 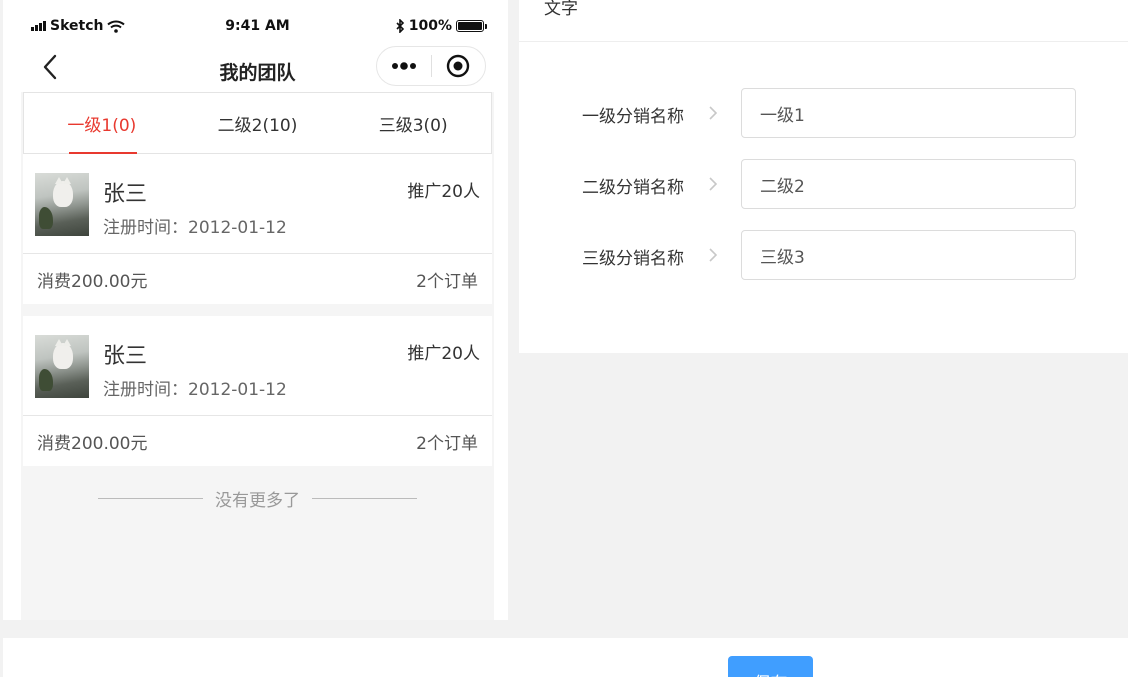 What do you see at coordinates (633, 259) in the screenshot?
I see `level-3-name-label: 三级分销名称` at bounding box center [633, 259].